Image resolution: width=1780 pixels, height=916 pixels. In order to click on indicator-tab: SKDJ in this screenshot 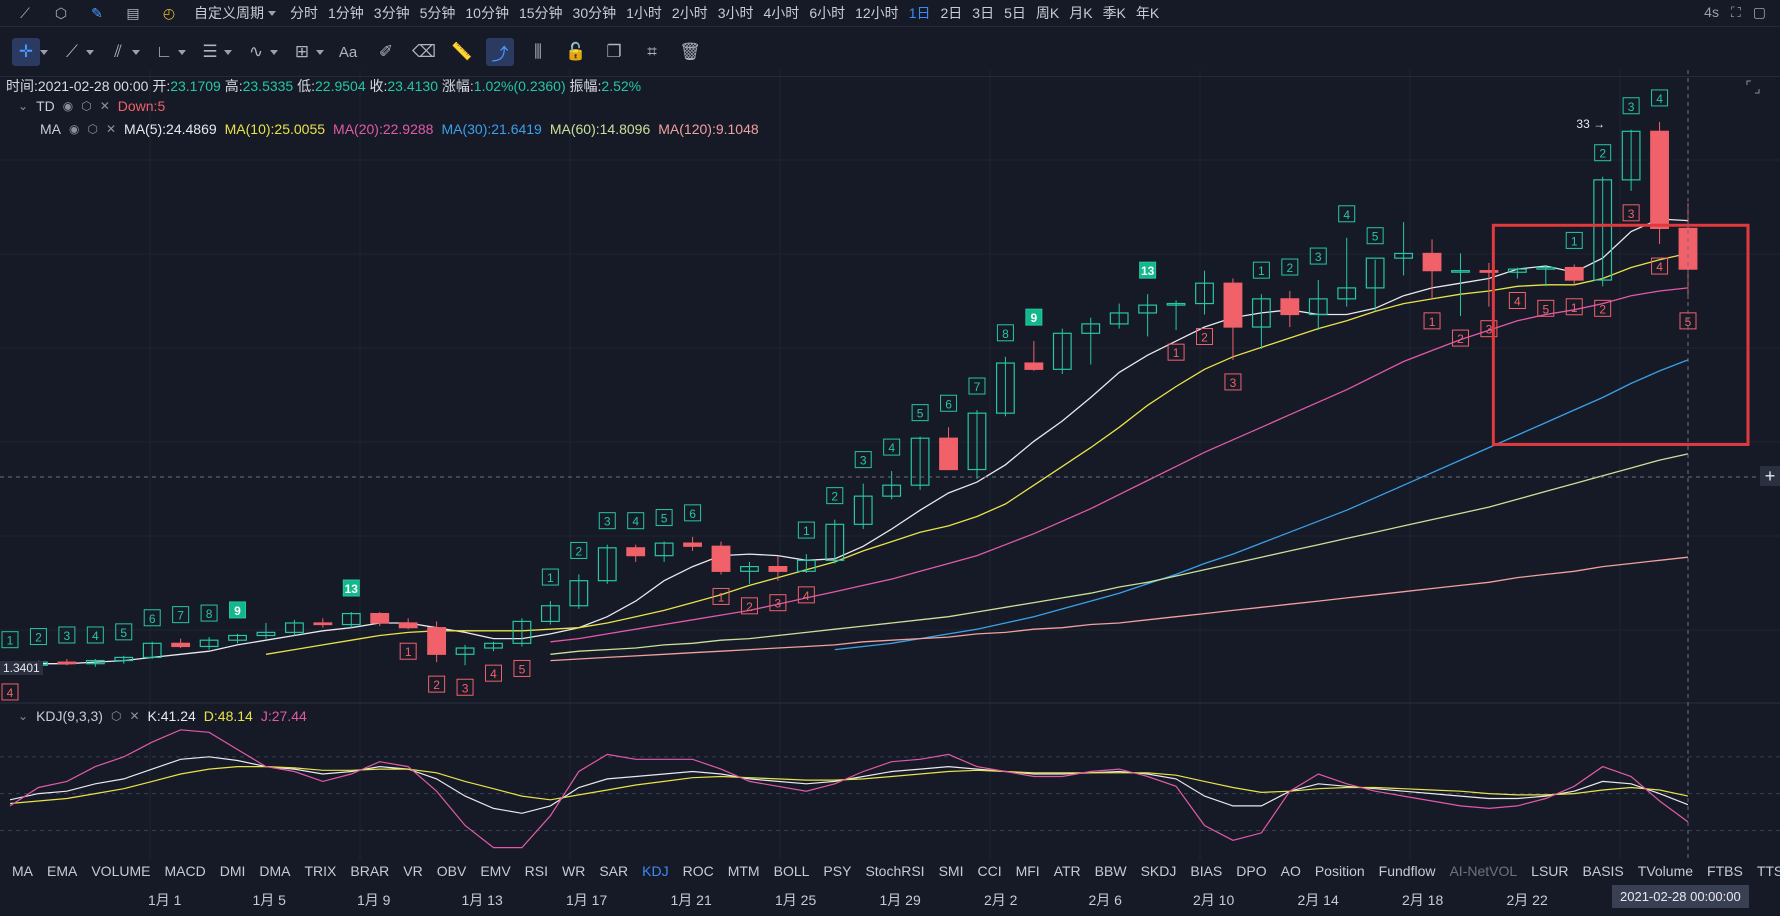, I will do `click(1159, 871)`.